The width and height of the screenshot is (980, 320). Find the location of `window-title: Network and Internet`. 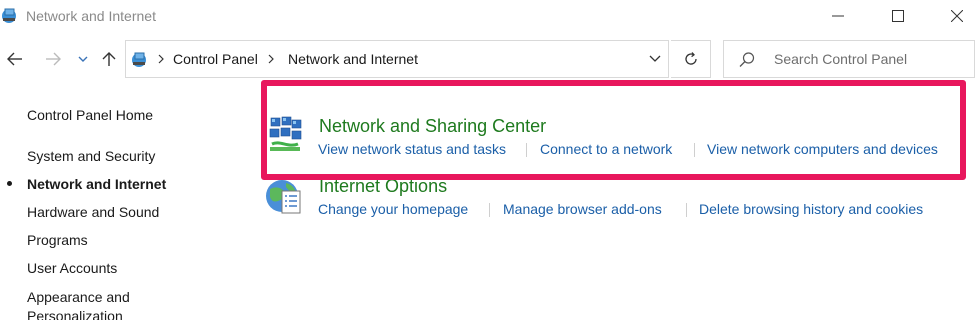

window-title: Network and Internet is located at coordinates (91, 16).